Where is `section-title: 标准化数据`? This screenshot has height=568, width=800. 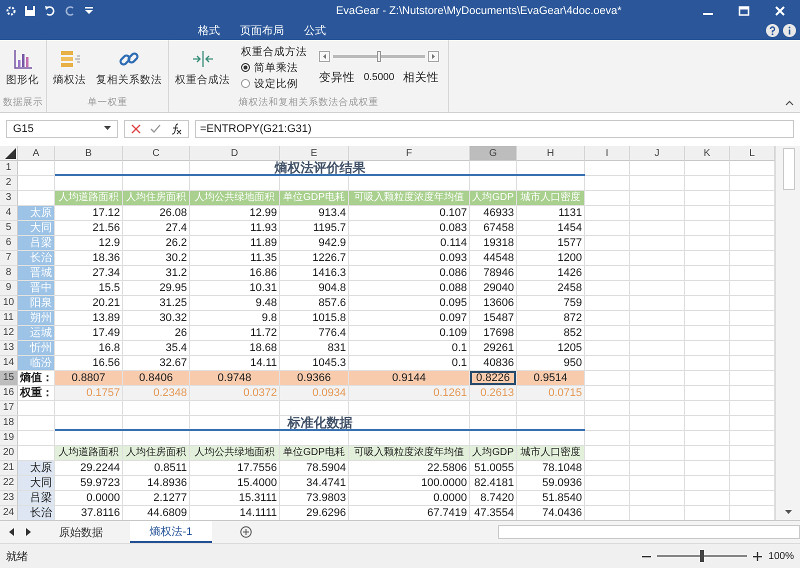 section-title: 标准化数据 is located at coordinates (320, 423).